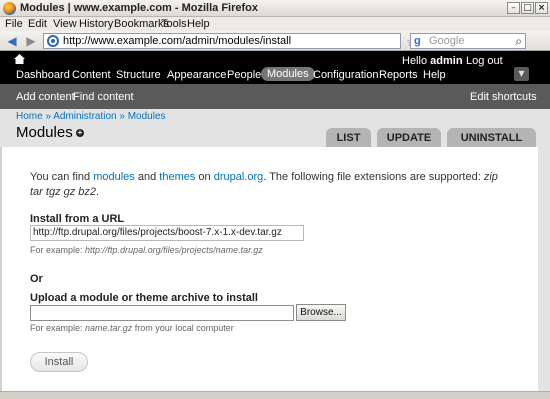 The height and width of the screenshot is (399, 550). Describe the element at coordinates (37, 24) in the screenshot. I see `menu-edit: Edit` at that location.